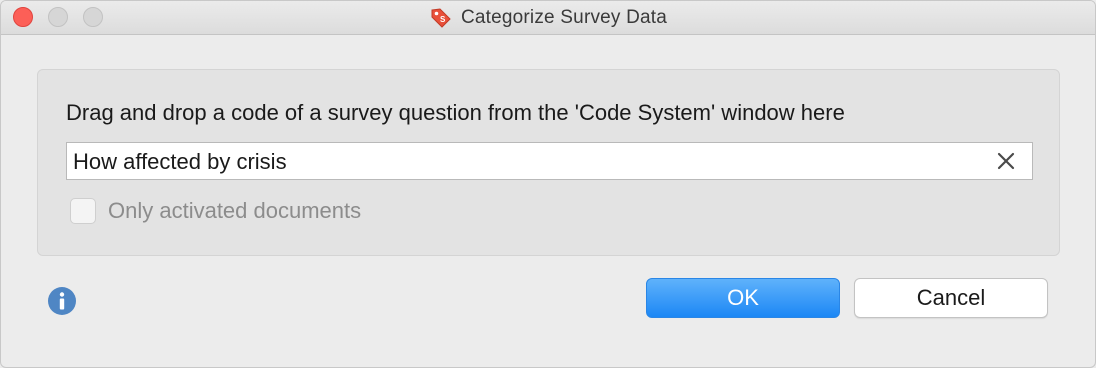  What do you see at coordinates (564, 17) in the screenshot?
I see `window-title: Categorize Survey Data` at bounding box center [564, 17].